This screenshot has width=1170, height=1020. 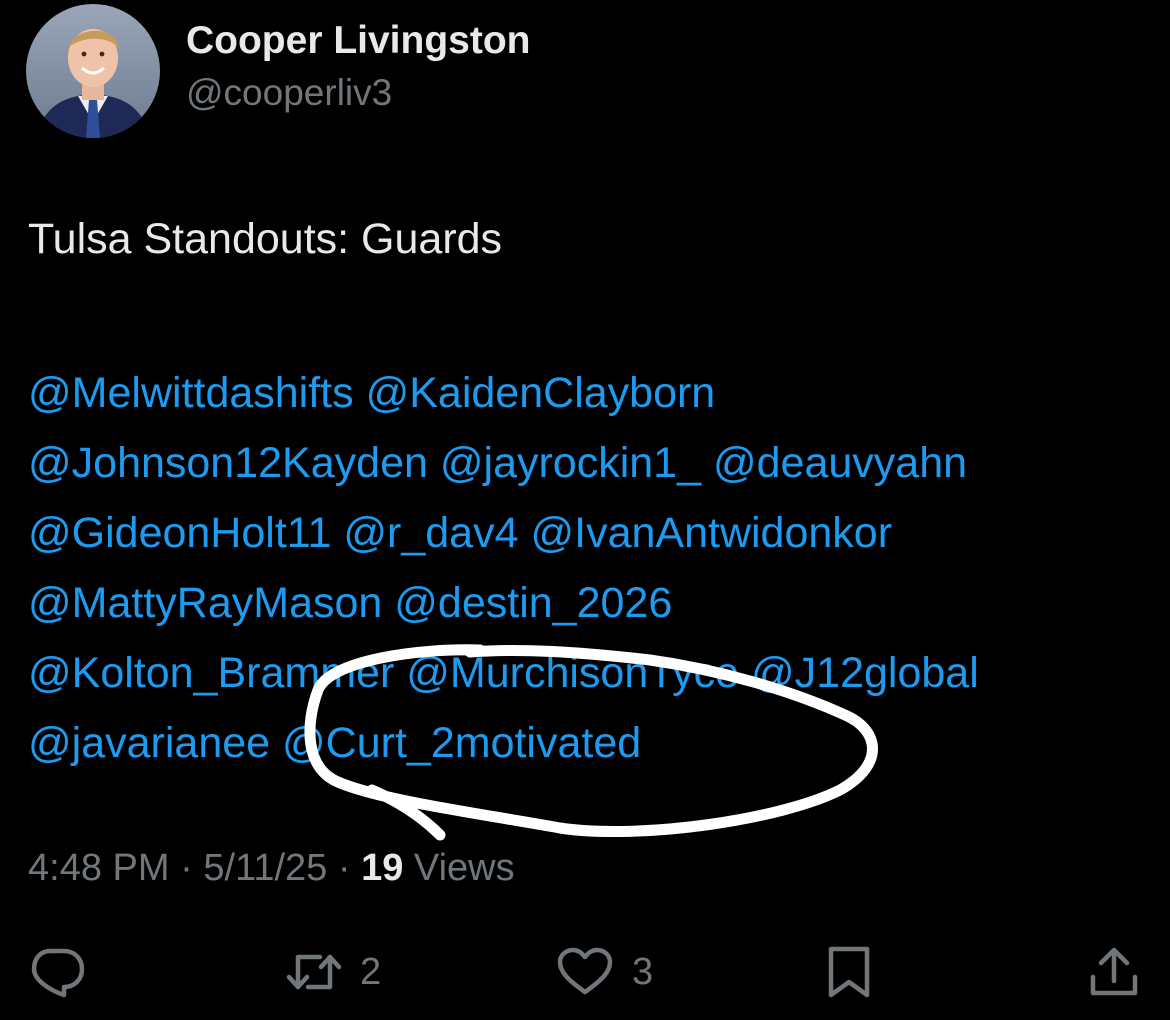 What do you see at coordinates (314, 972) in the screenshot?
I see `repost-icon` at bounding box center [314, 972].